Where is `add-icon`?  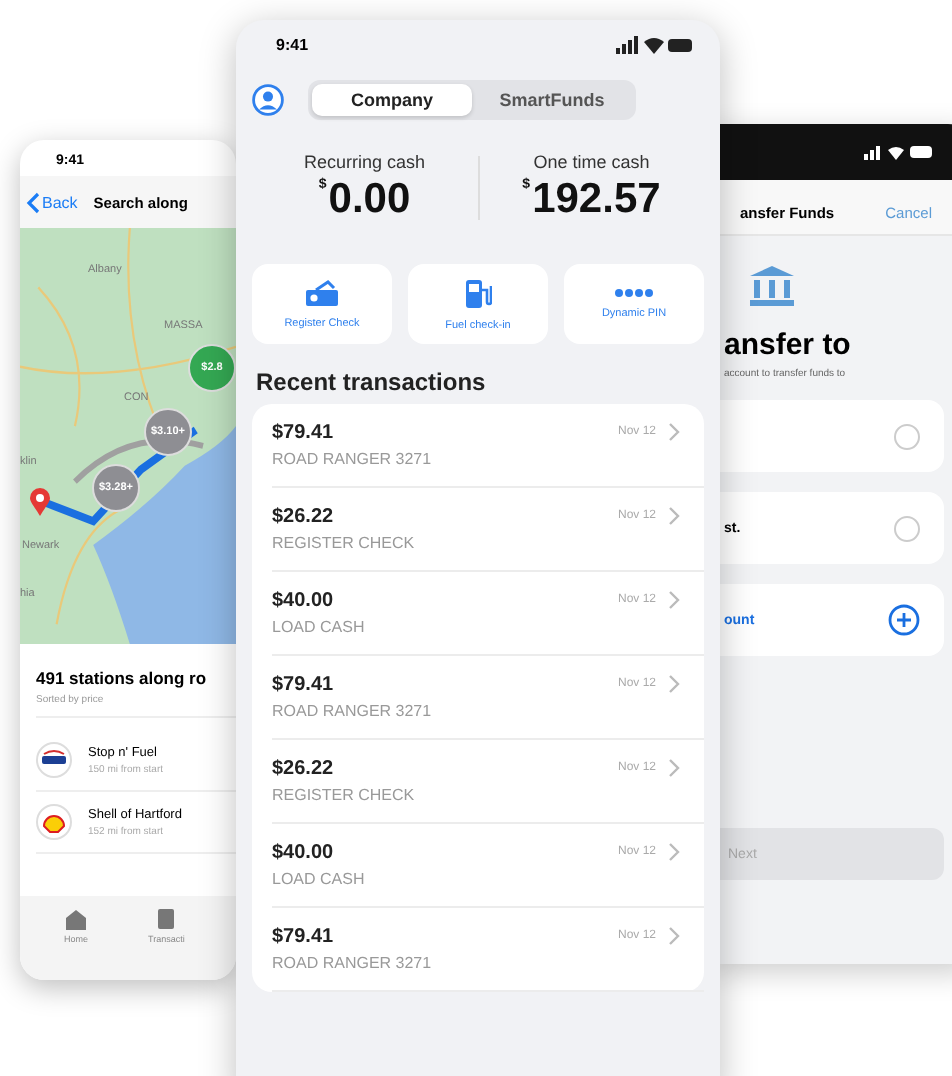 add-icon is located at coordinates (904, 620).